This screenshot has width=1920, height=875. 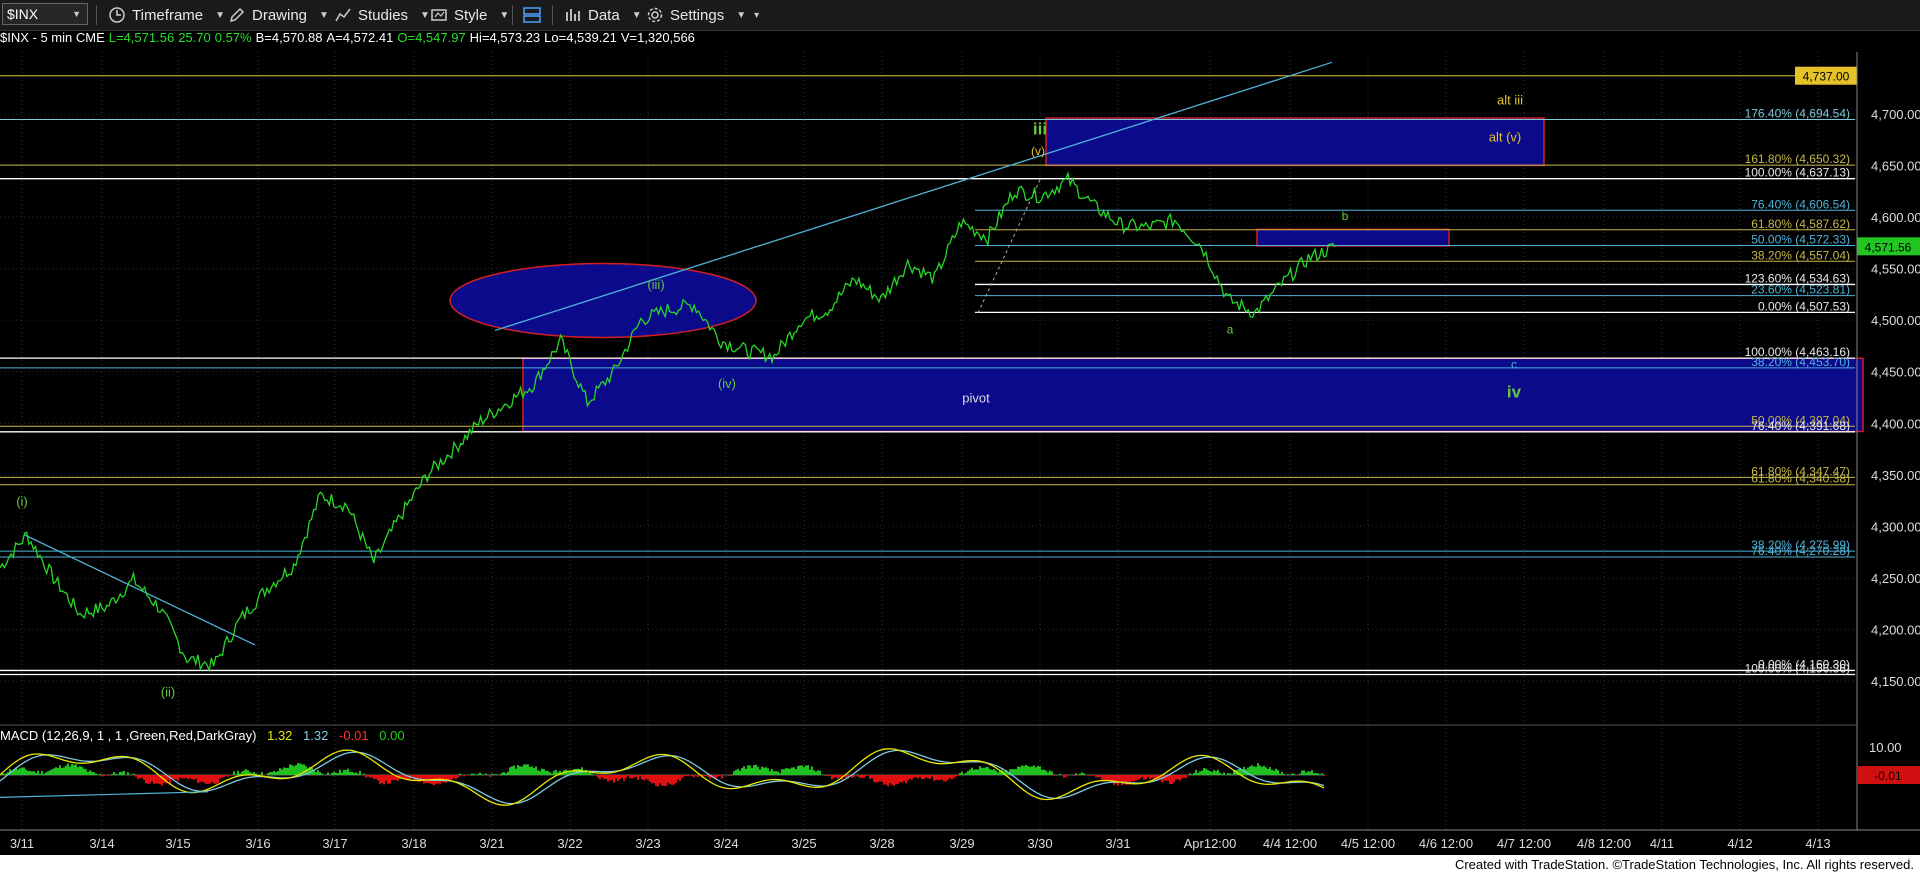 I want to click on fib-level-label: 176.40% (4,694.54), so click(x=1797, y=114).